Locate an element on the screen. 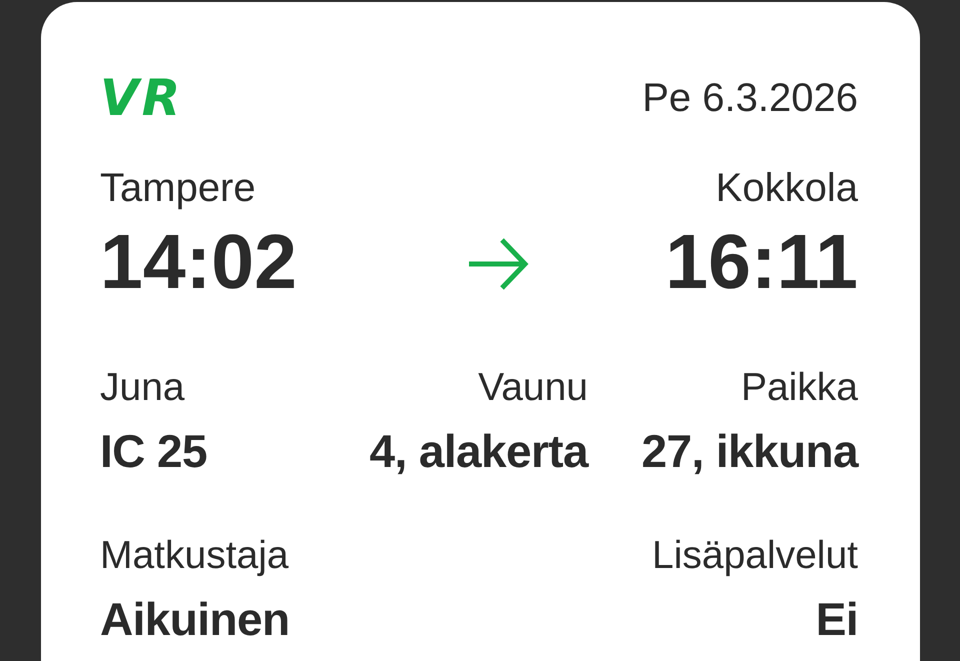  travel-date: Pe 6.3.2026 is located at coordinates (750, 98).